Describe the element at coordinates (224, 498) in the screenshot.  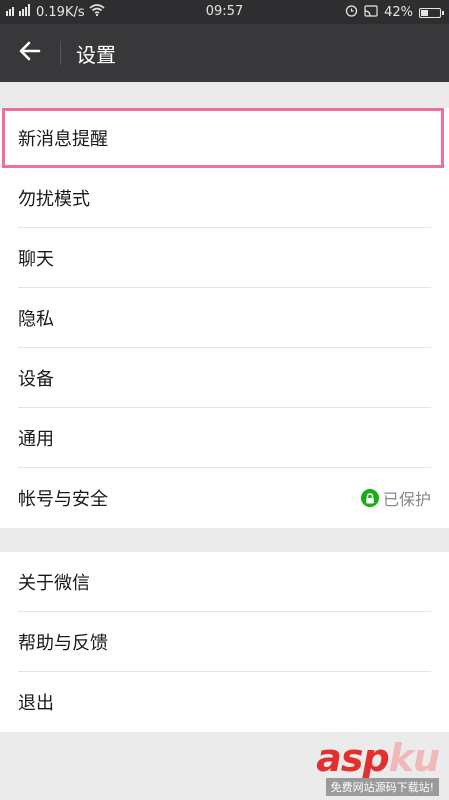
I see `settings-item-account-security: 帐号与安全 已保护` at that location.